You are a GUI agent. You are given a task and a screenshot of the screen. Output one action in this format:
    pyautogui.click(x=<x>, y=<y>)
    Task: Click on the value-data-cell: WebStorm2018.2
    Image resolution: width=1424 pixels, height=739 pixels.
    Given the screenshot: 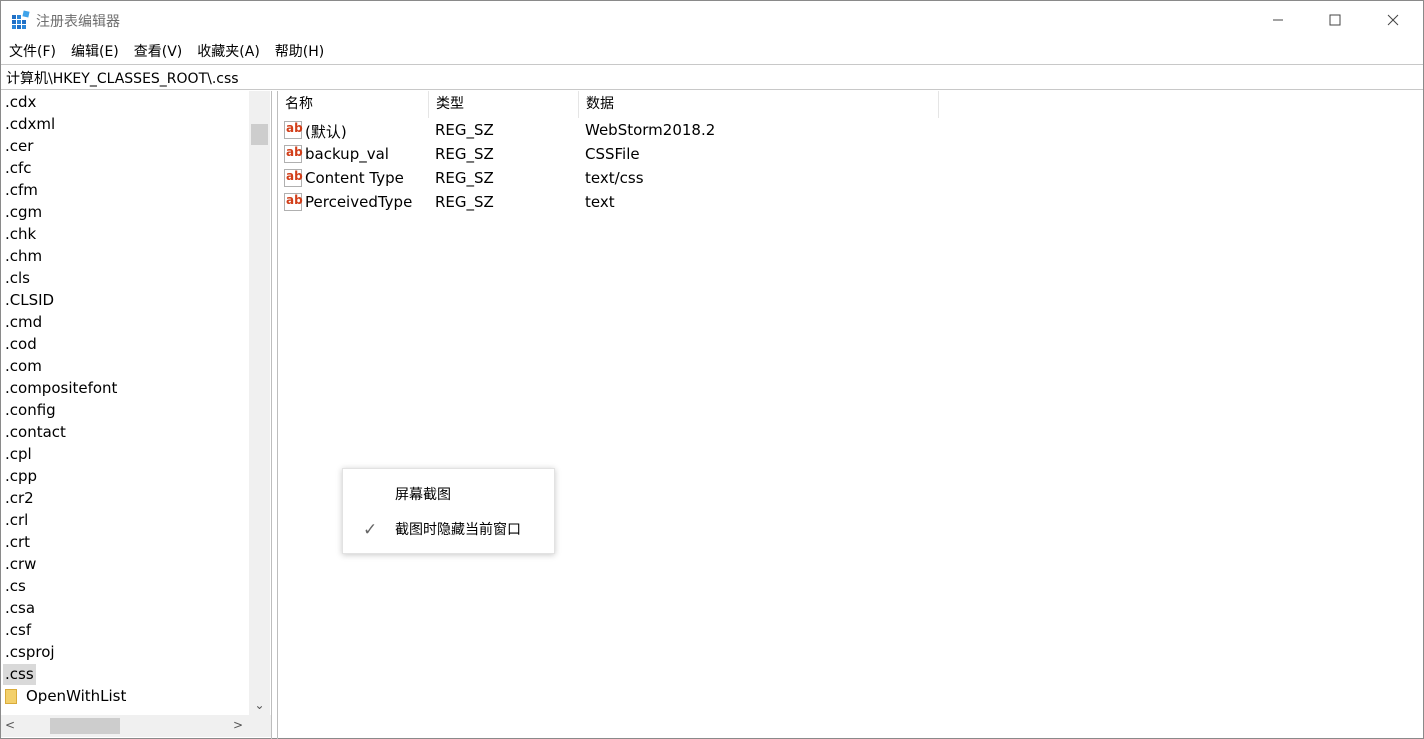 What is the action you would take?
    pyautogui.click(x=650, y=130)
    